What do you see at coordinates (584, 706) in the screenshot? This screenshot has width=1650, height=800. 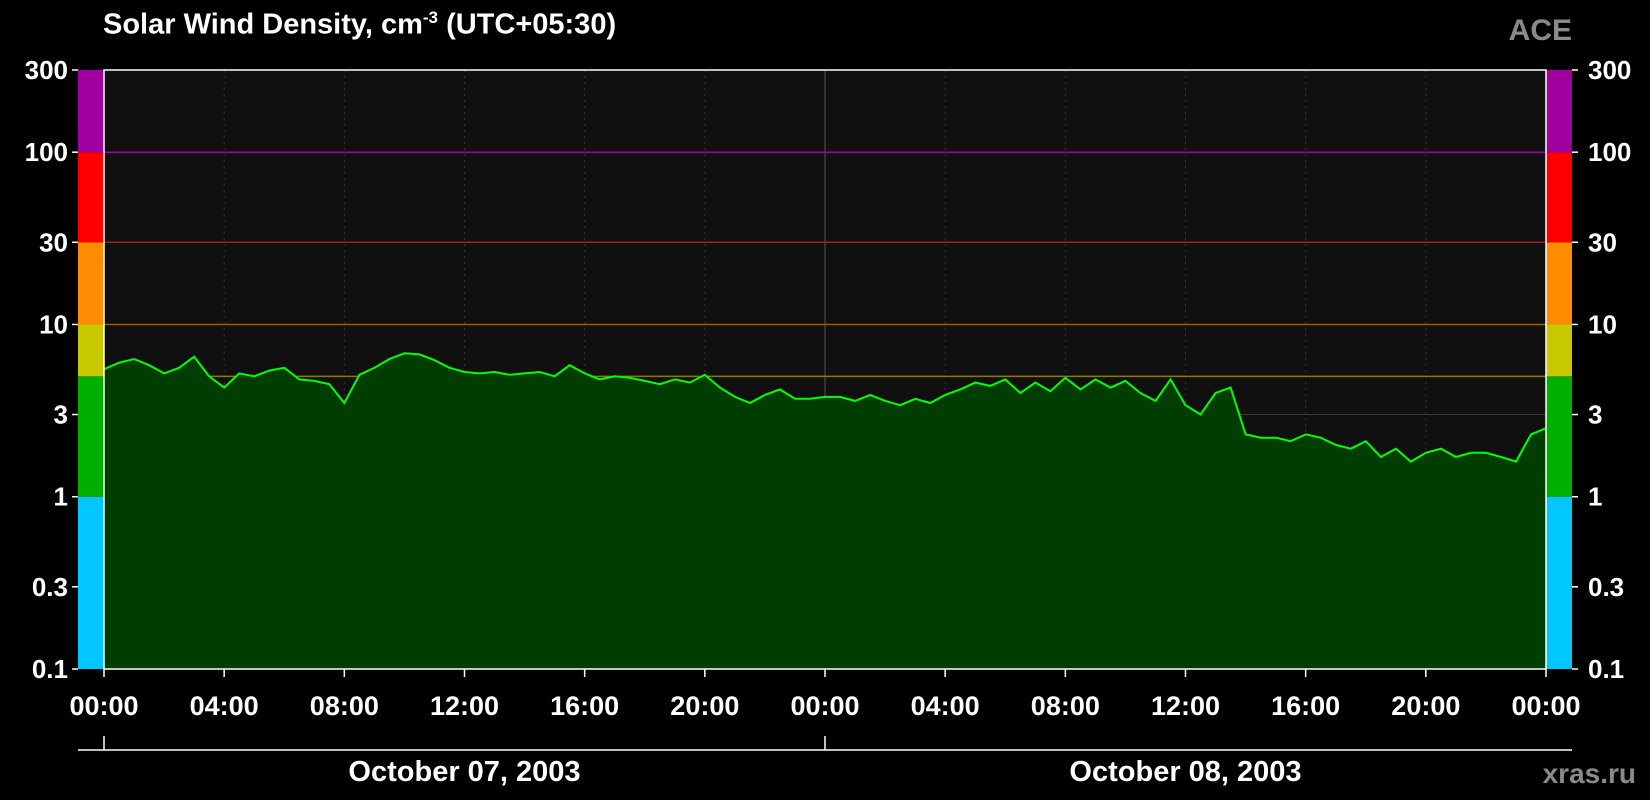 I see `x-tick-label-4: 16:00` at bounding box center [584, 706].